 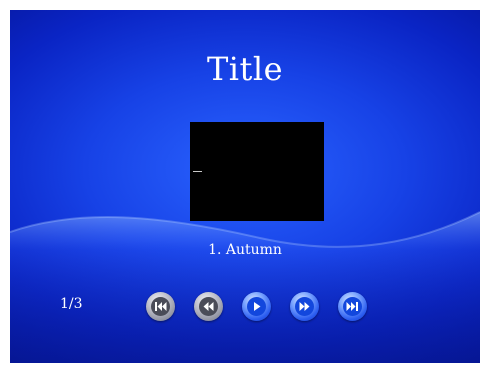 What do you see at coordinates (71, 304) in the screenshot?
I see `slide-counter: 1/3` at bounding box center [71, 304].